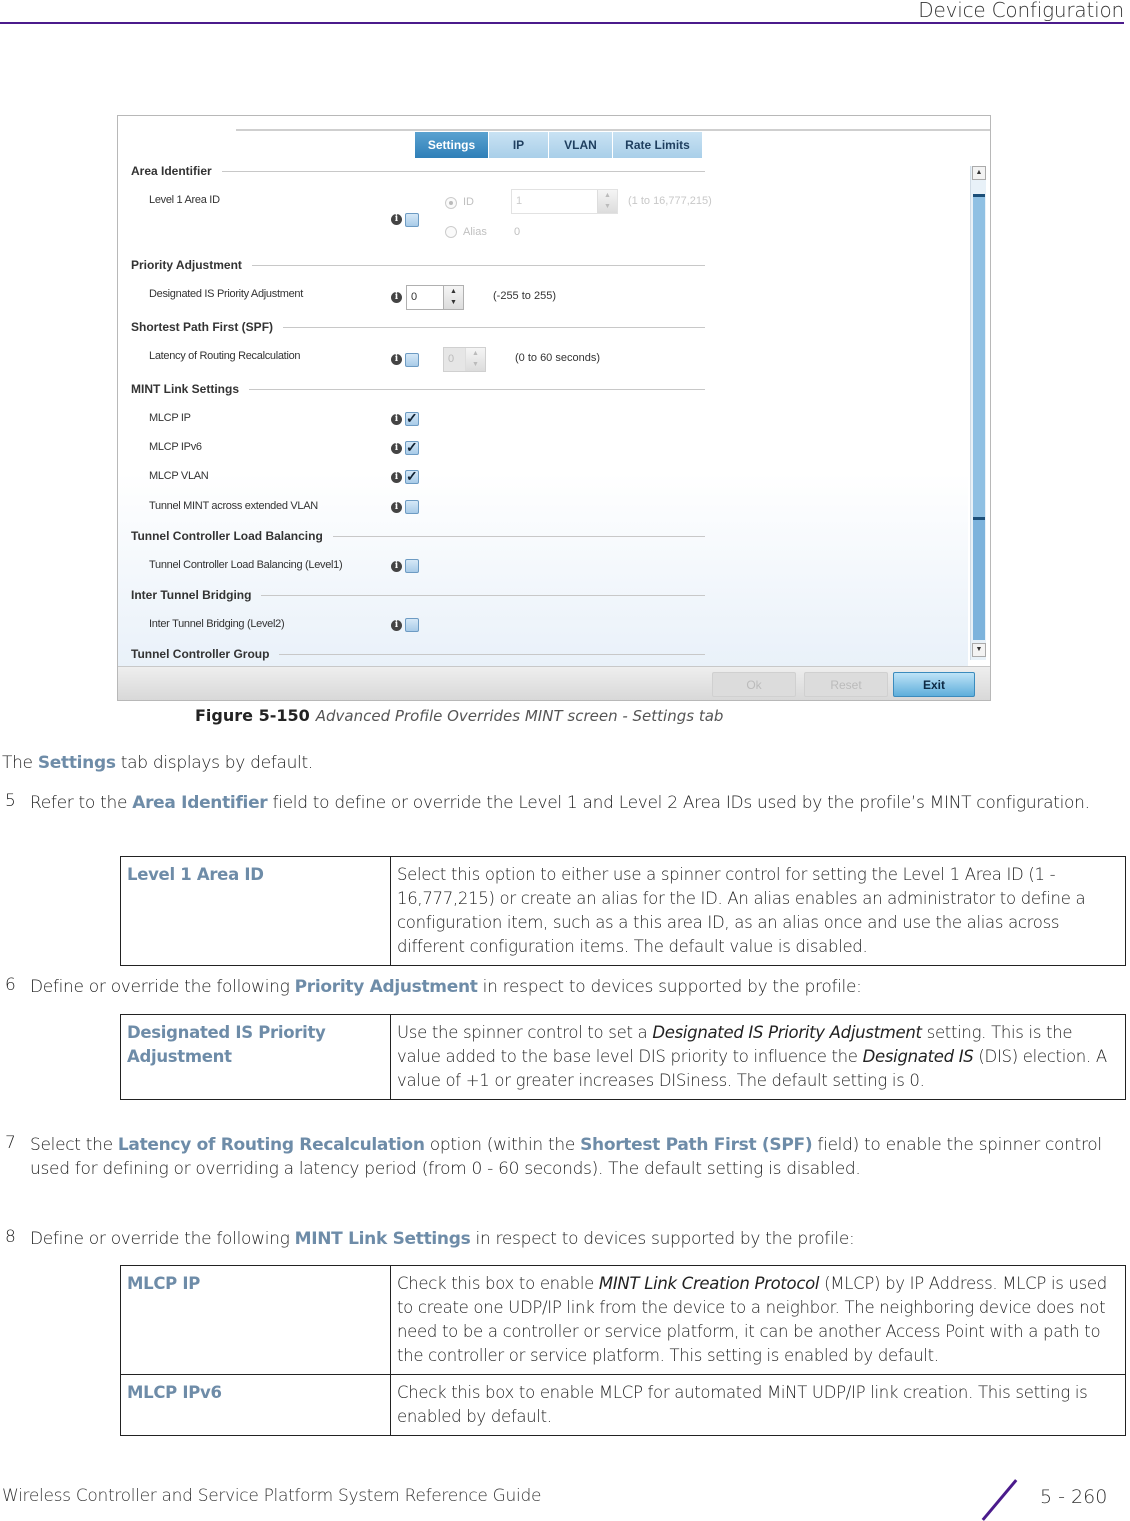 The image size is (1130, 1521). I want to click on exit-button: Exit, so click(934, 684).